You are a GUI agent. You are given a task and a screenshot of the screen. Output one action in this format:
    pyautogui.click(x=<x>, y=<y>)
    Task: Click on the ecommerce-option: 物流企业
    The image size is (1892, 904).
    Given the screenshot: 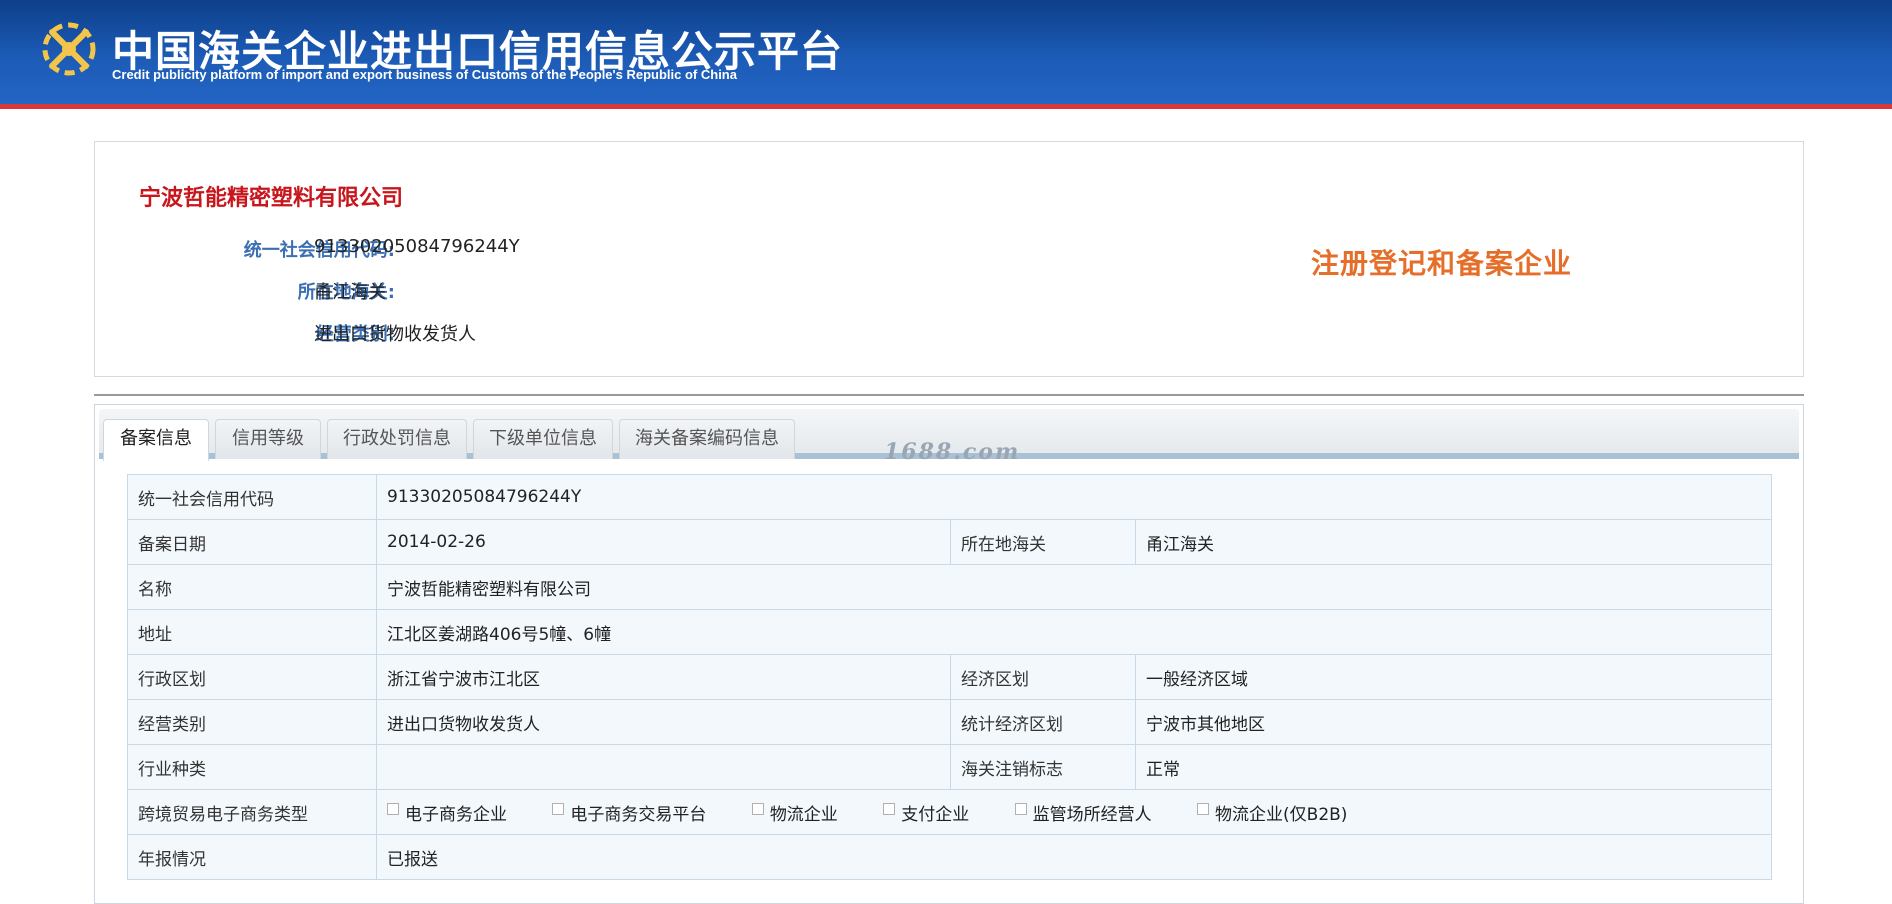 What is the action you would take?
    pyautogui.click(x=794, y=812)
    